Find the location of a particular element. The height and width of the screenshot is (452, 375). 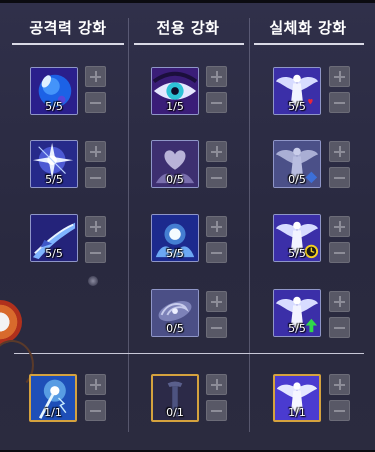

skill-slot-exclusive-1: 1/5 is located at coordinates (175, 91).